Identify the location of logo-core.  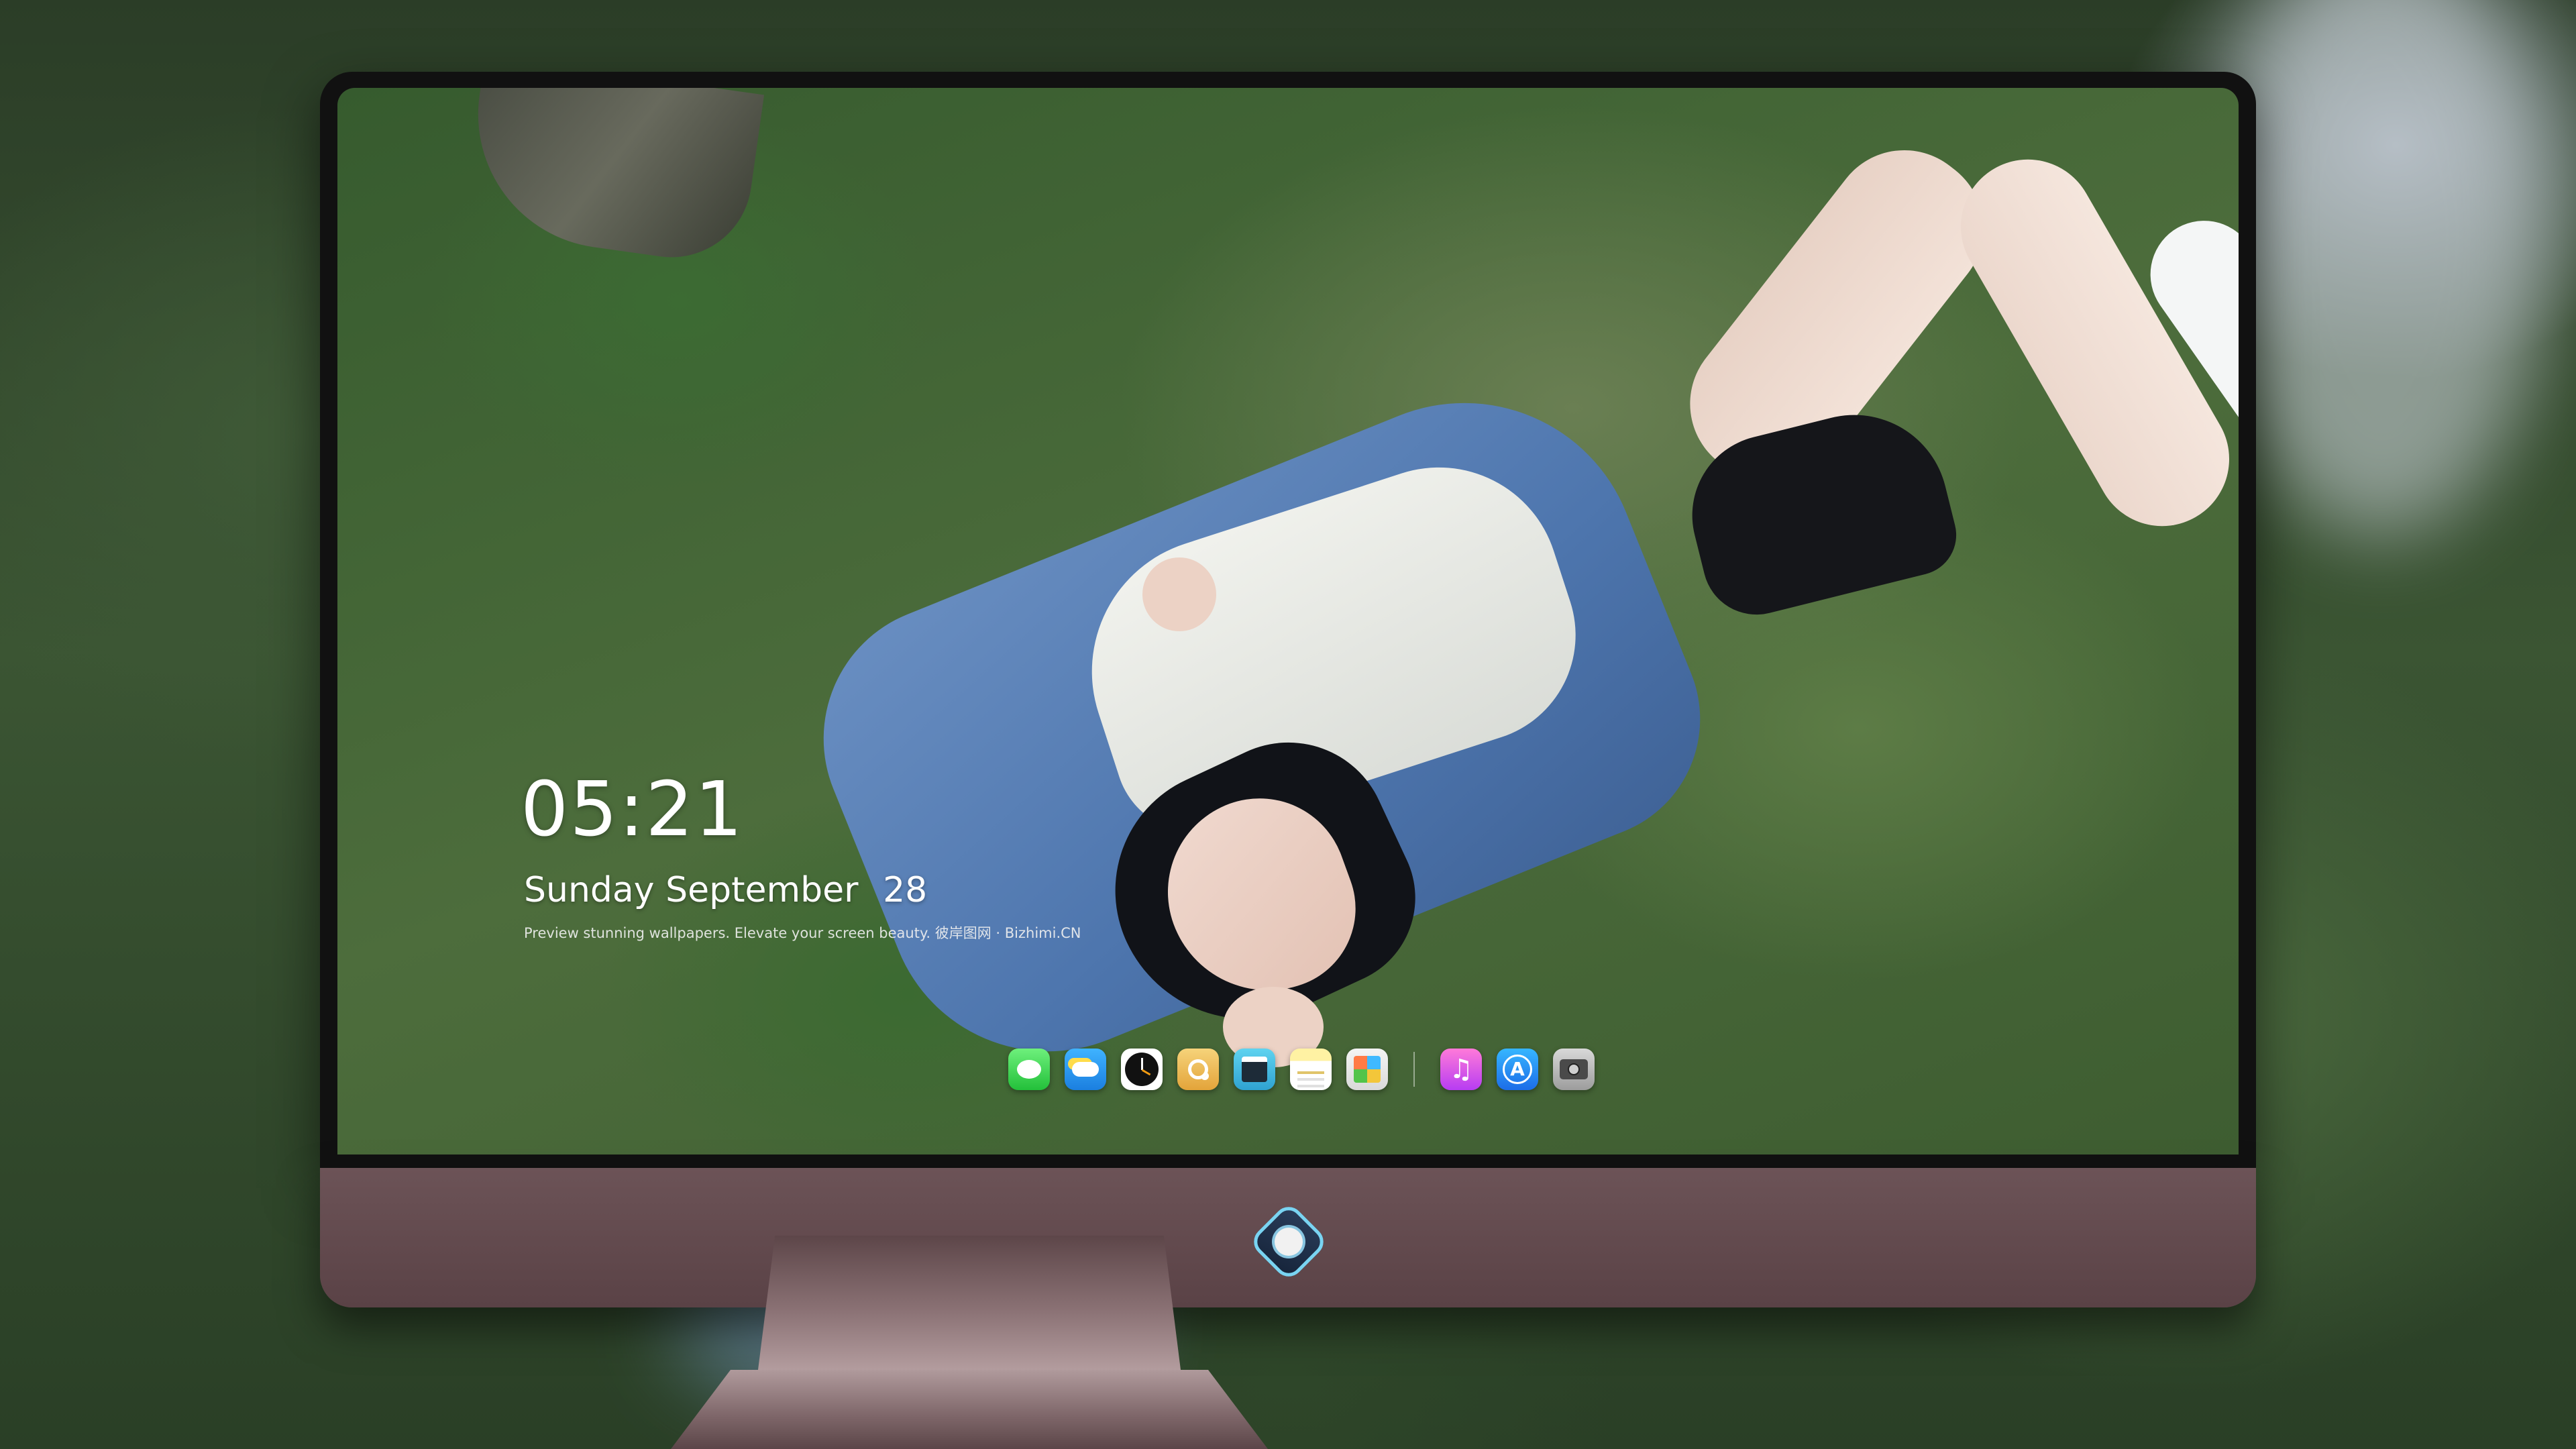
(1289, 1242).